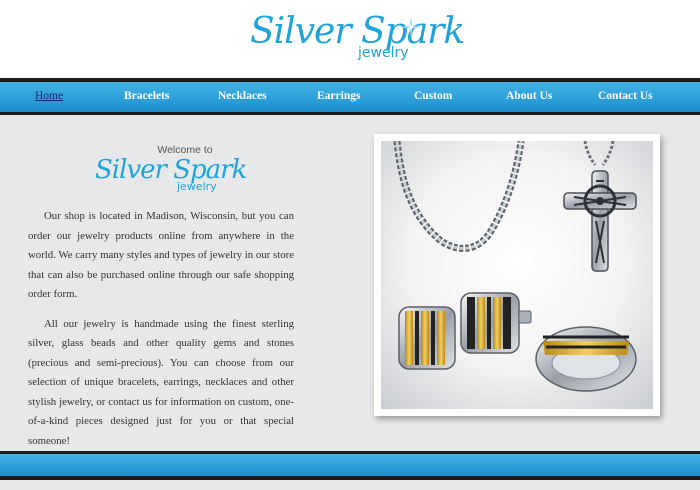 This screenshot has width=700, height=490. What do you see at coordinates (357, 38) in the screenshot?
I see `site-logo: Silver Spark jewelry` at bounding box center [357, 38].